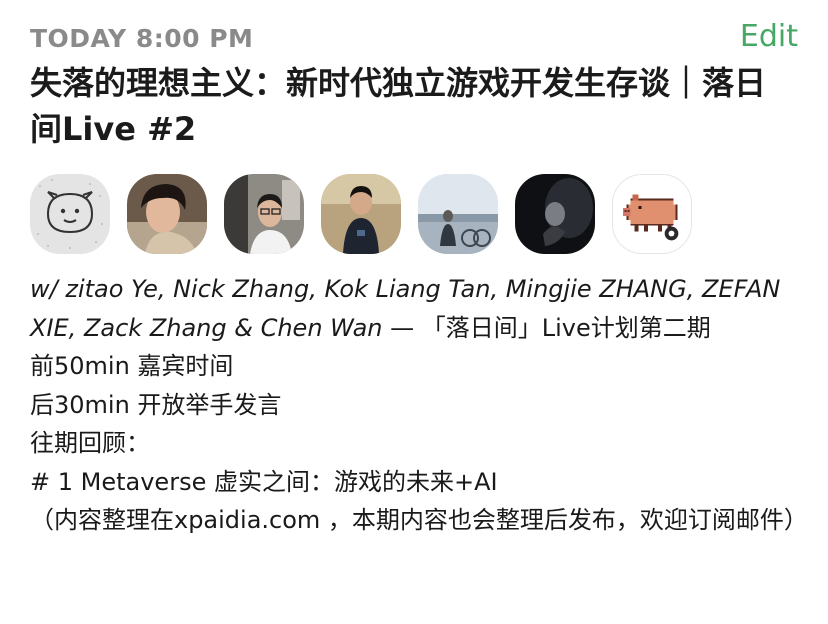  I want to click on description-line: （内容整理在xpaidia.com ，本期内容也会整理后发布，欢迎订阅邮件）, so click(419, 520).